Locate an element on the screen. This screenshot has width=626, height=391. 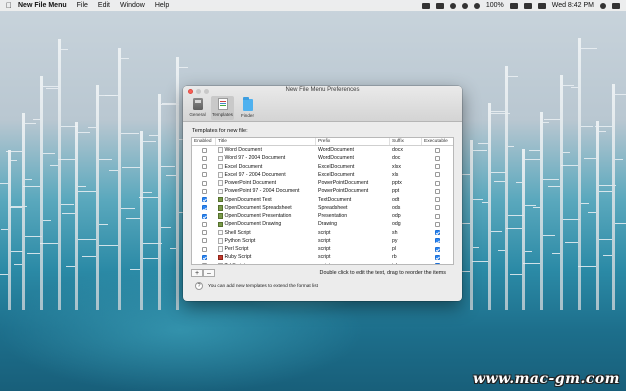
suffix-cell: ppt is located at coordinates (406, 191).